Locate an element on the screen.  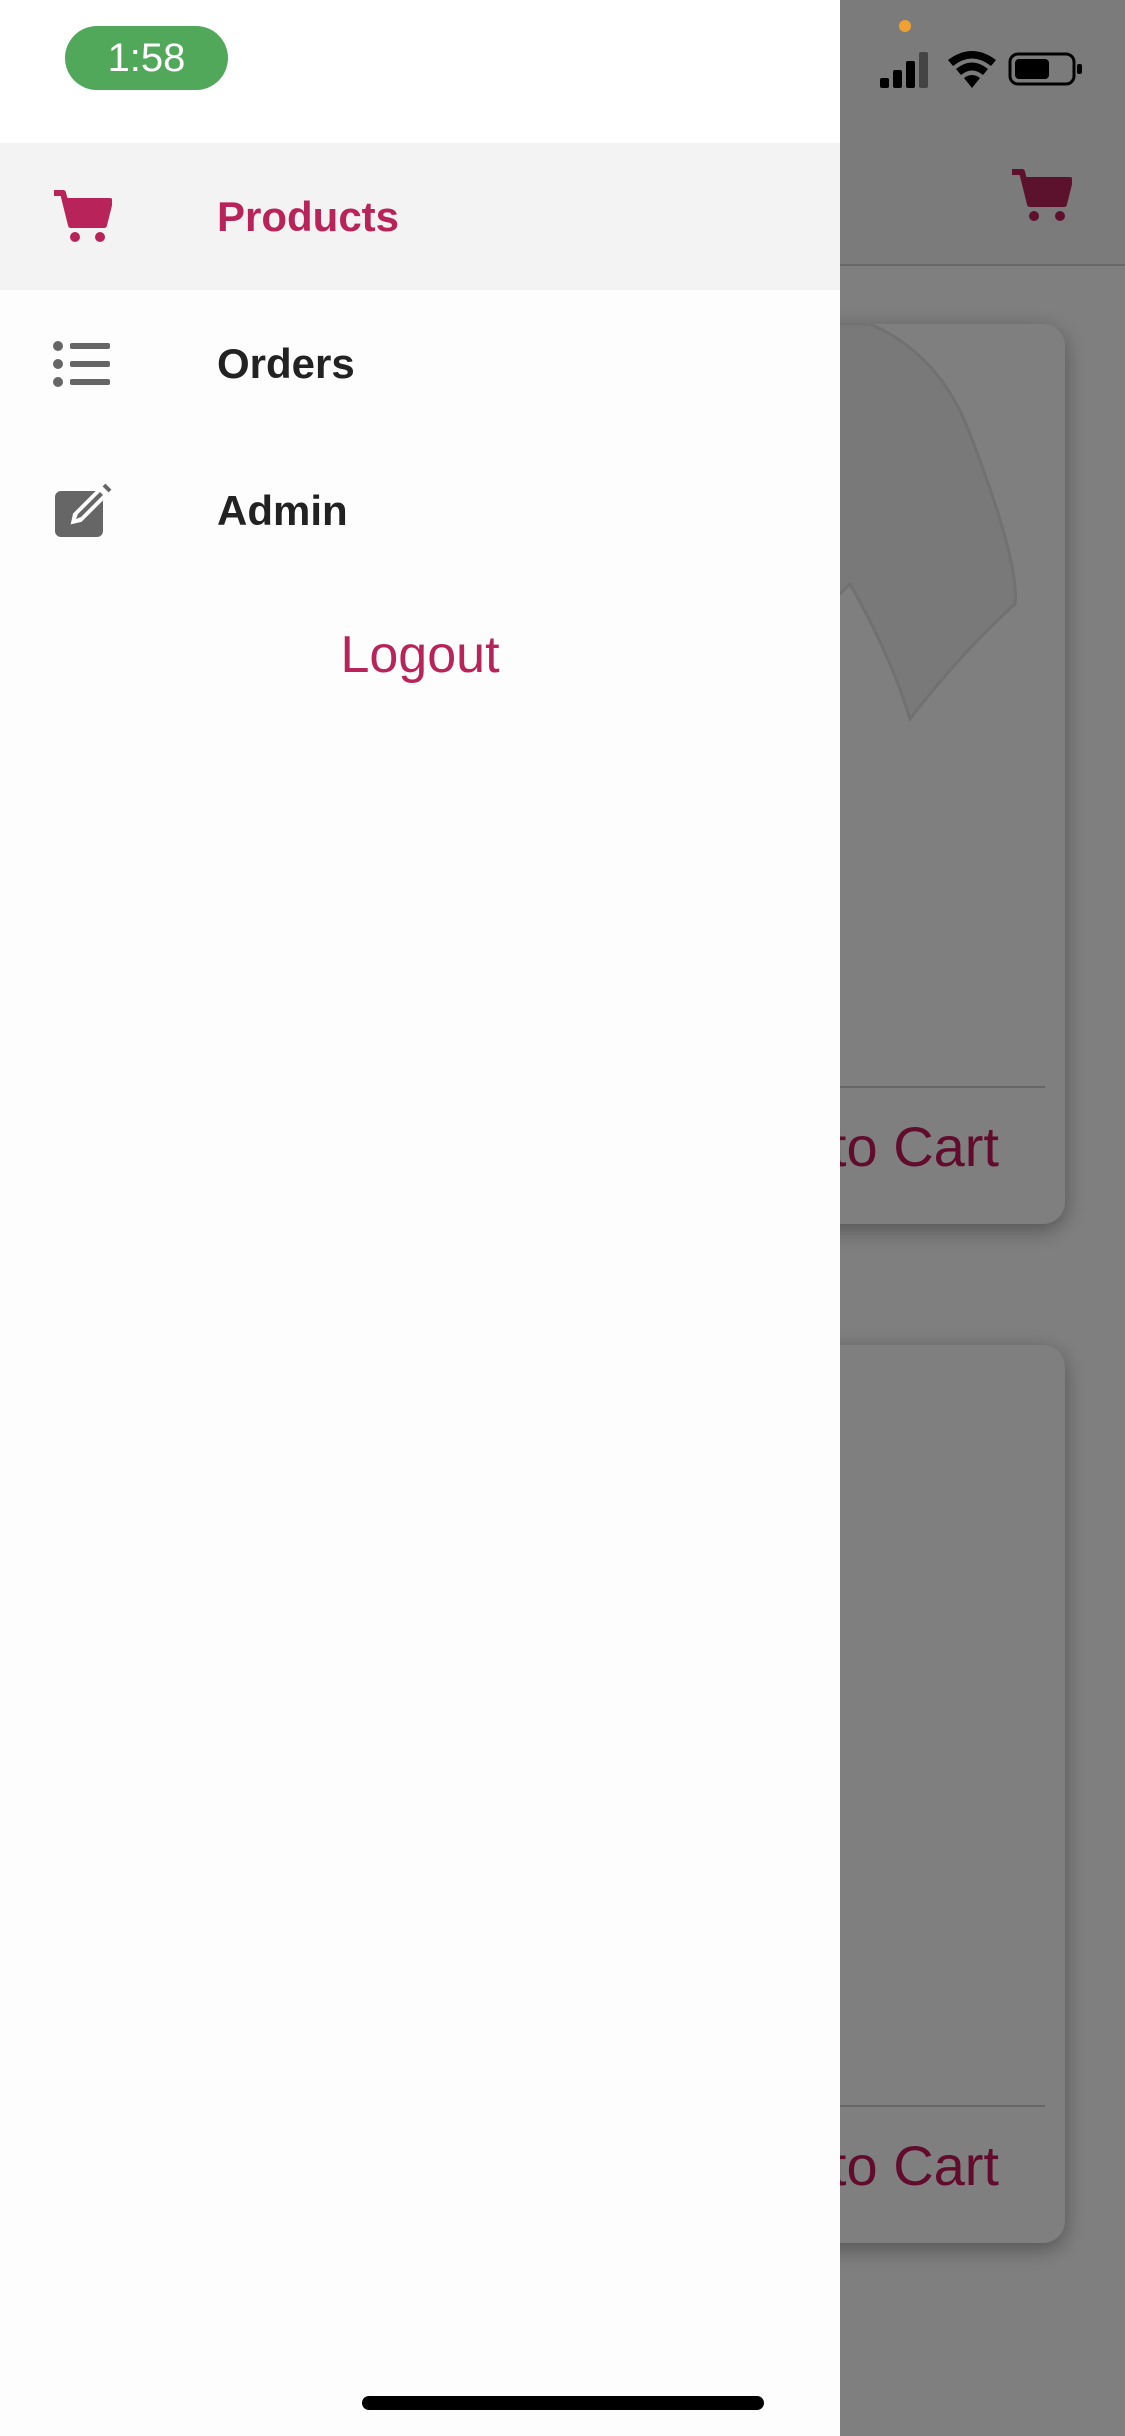
cart-icon is located at coordinates (83, 216).